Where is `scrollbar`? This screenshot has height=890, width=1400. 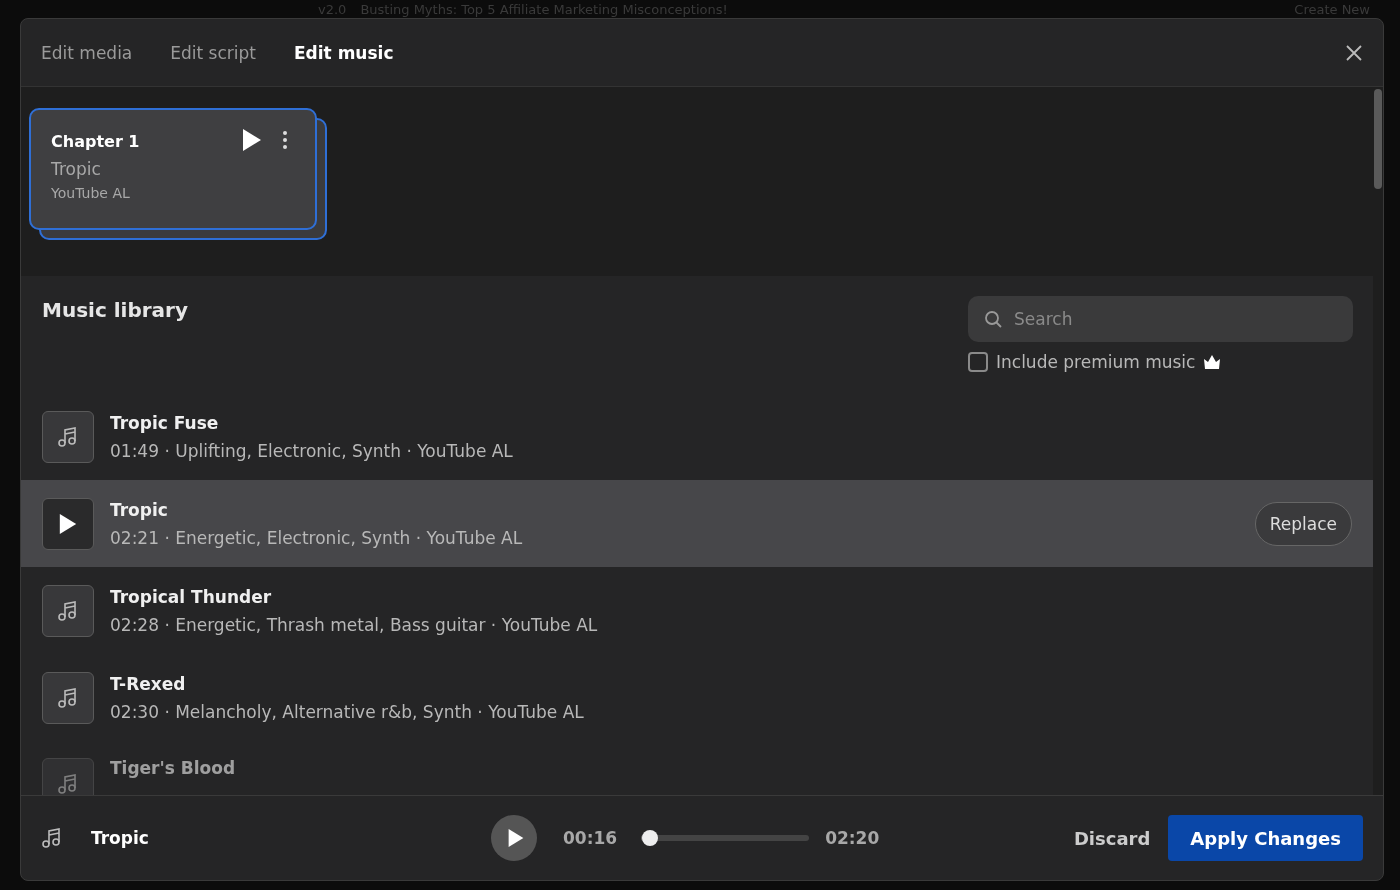
scrollbar is located at coordinates (1378, 441).